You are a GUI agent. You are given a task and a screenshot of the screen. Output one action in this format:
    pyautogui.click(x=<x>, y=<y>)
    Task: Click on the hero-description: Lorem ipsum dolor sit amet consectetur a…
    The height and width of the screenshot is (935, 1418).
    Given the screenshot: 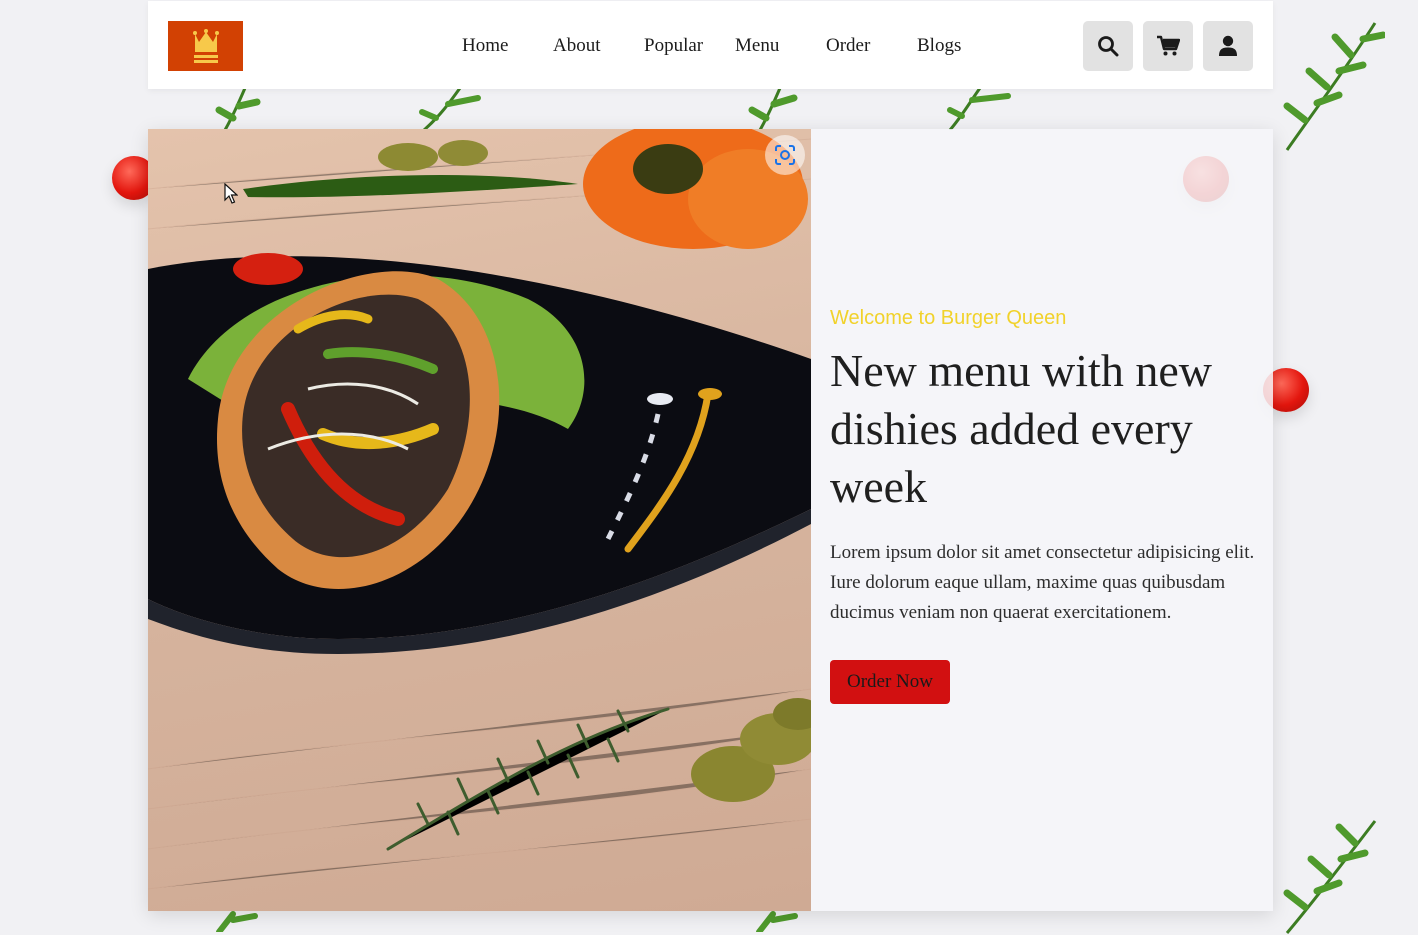 What is the action you would take?
    pyautogui.click(x=1042, y=582)
    